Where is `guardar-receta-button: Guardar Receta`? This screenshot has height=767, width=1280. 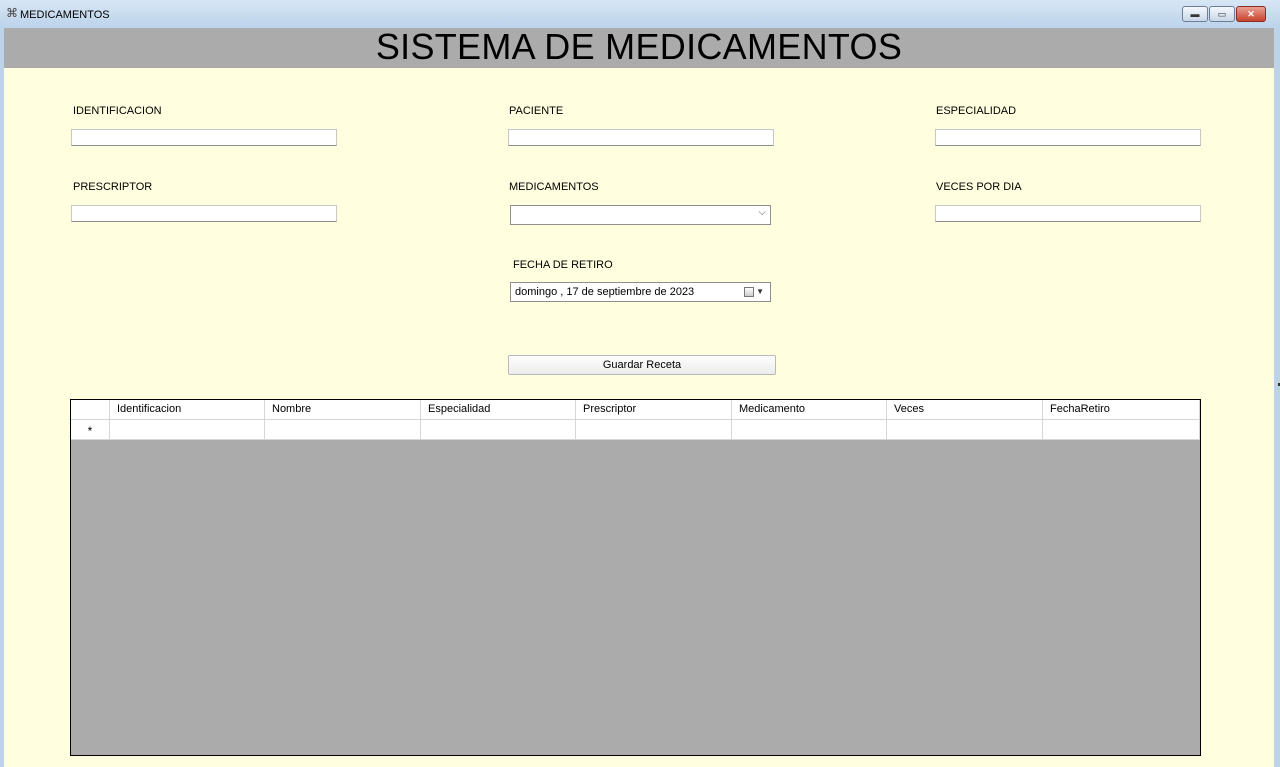 guardar-receta-button: Guardar Receta is located at coordinates (642, 365).